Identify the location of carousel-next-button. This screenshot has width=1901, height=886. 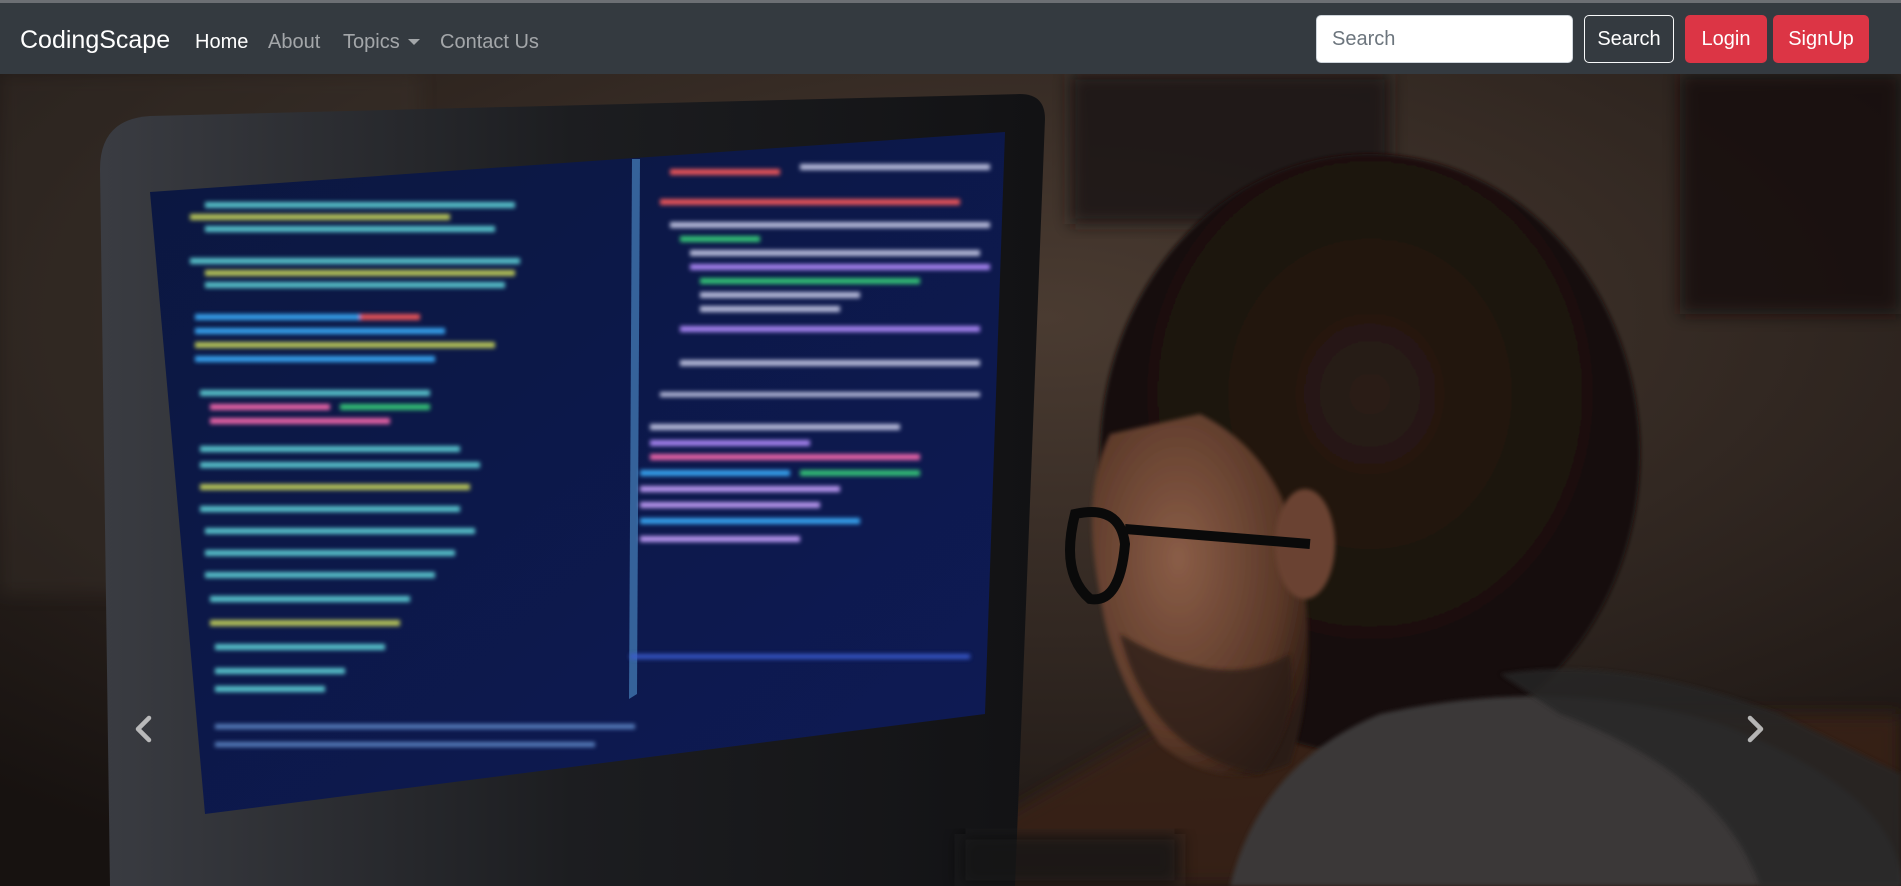
(1756, 729).